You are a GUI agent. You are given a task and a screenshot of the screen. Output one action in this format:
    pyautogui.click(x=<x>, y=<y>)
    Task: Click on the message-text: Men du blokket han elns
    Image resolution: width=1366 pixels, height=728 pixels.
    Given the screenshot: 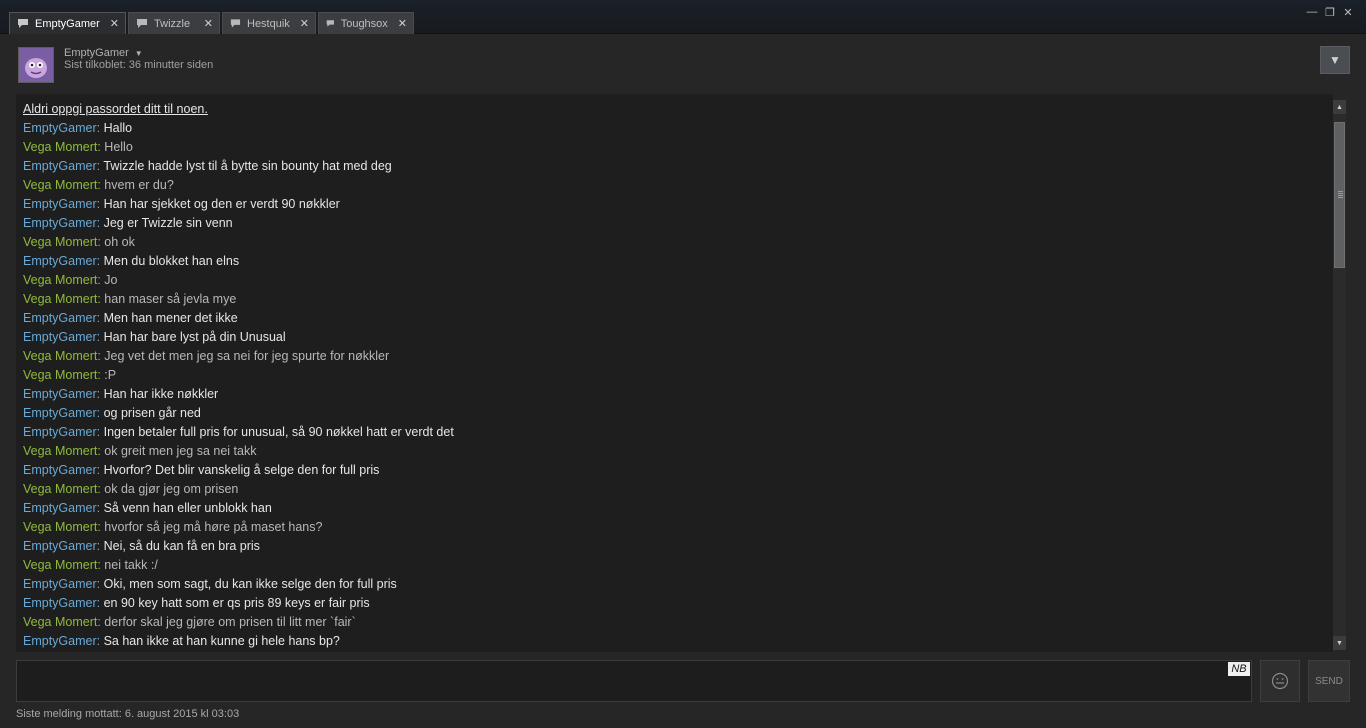 What is the action you would take?
    pyautogui.click(x=171, y=261)
    